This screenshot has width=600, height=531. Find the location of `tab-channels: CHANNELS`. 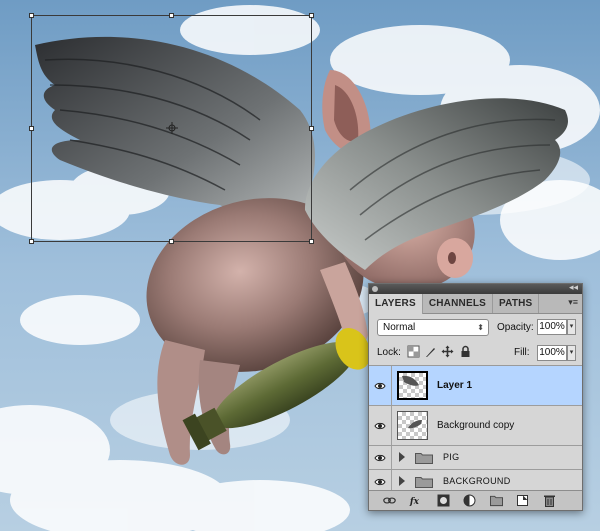

tab-channels: CHANNELS is located at coordinates (458, 303).